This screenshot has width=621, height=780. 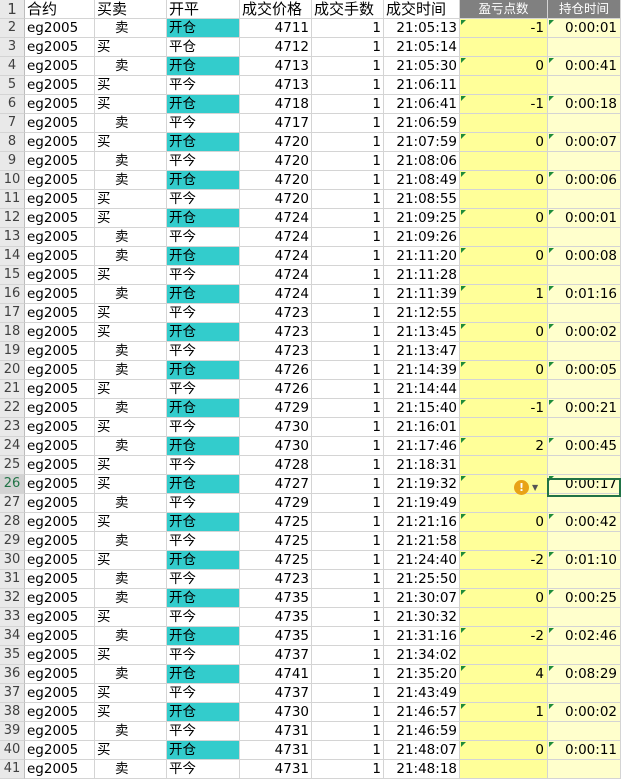 I want to click on cell-price: 4730, so click(x=276, y=712).